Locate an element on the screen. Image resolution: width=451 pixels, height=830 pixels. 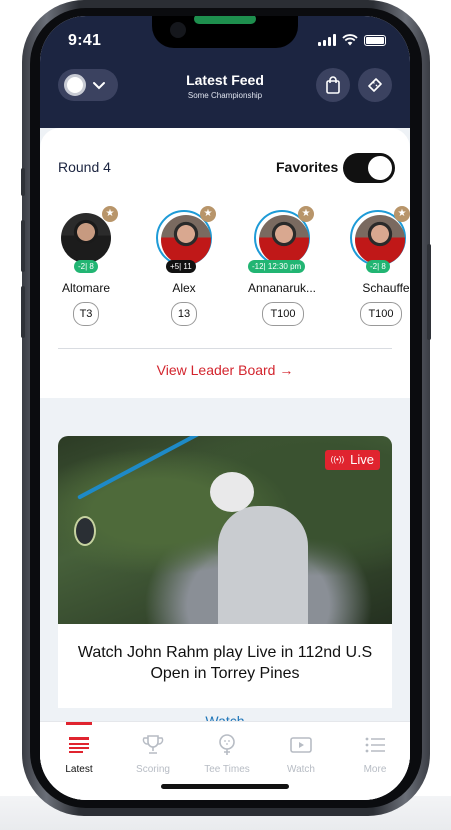
notch is located at coordinates (225, 32).